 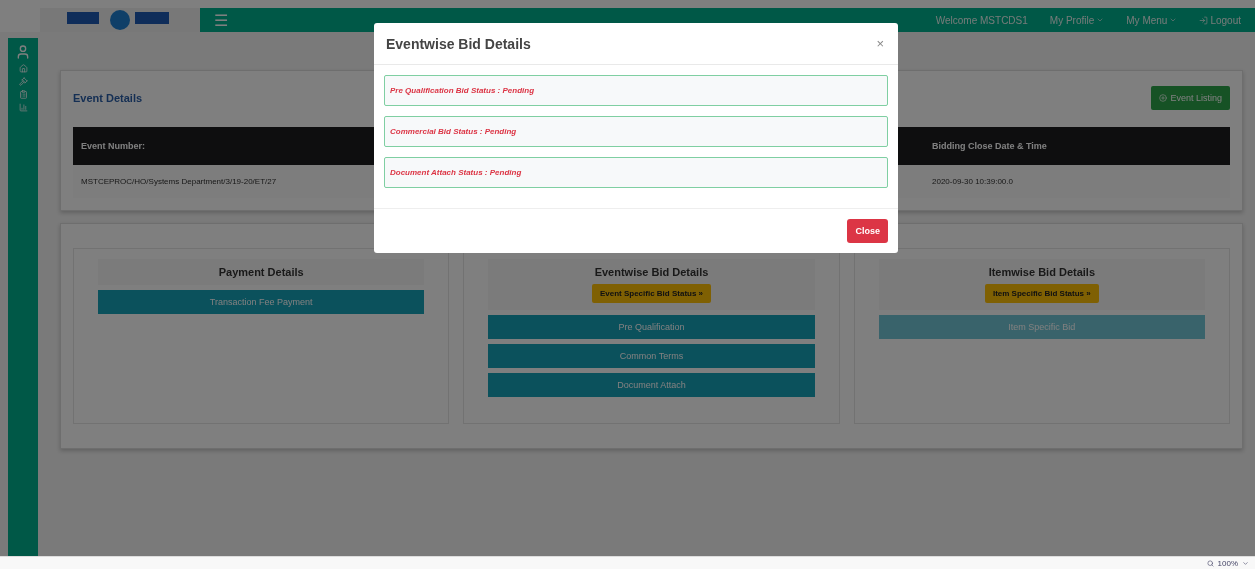 I want to click on user-icon, so click(x=23, y=52).